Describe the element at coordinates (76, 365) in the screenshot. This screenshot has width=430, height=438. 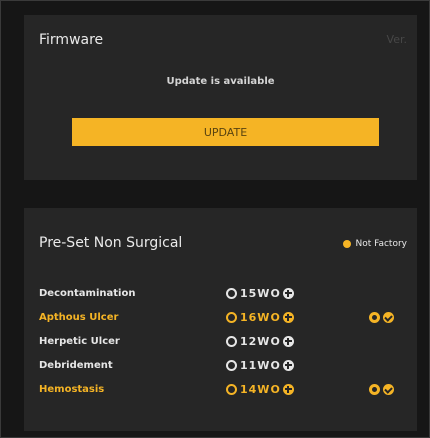
I see `preset-name: Debridement` at that location.